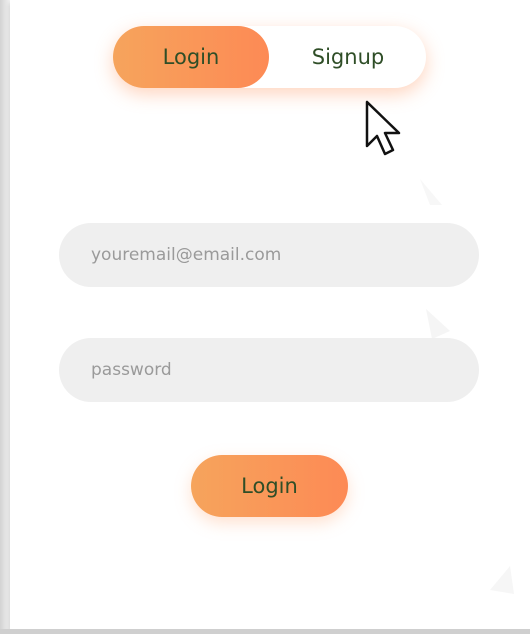 This screenshot has width=530, height=634. Describe the element at coordinates (269, 486) in the screenshot. I see `login-submit-button: Login` at that location.